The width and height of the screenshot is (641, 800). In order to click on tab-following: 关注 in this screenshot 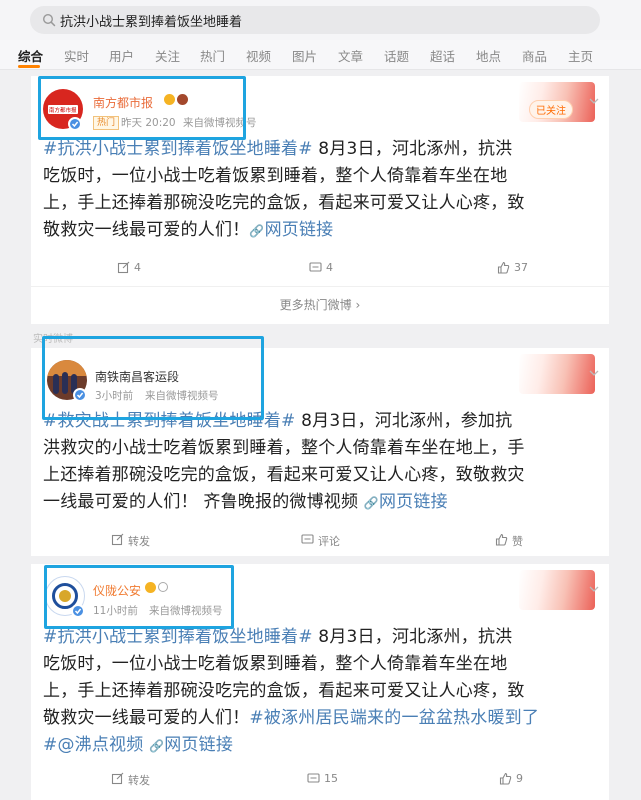, I will do `click(167, 55)`.